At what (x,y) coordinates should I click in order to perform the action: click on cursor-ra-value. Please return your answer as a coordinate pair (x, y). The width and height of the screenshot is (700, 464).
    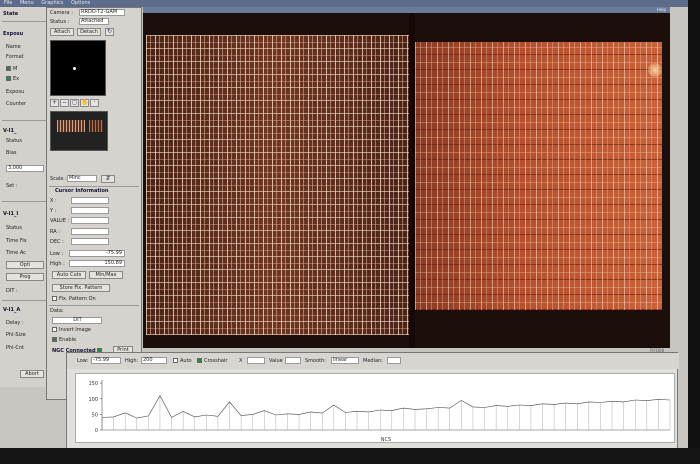
    Looking at the image, I should click on (90, 231).